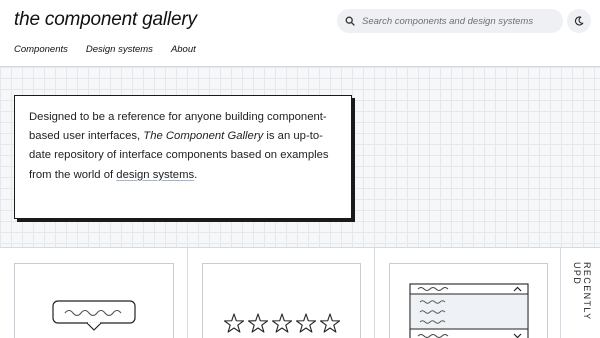 The width and height of the screenshot is (600, 338). I want to click on recently-updated-text: RECENTLY UPD, so click(582, 291).